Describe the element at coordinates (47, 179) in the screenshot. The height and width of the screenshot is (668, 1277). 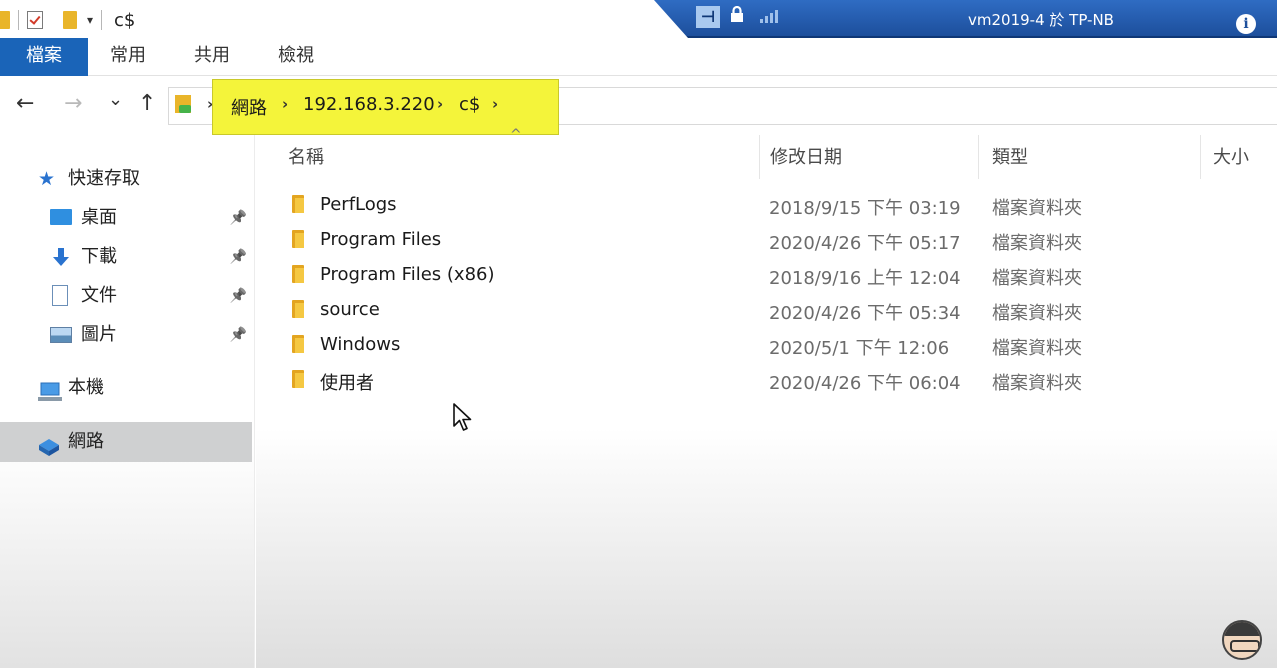
I see `star-icon: ★` at that location.